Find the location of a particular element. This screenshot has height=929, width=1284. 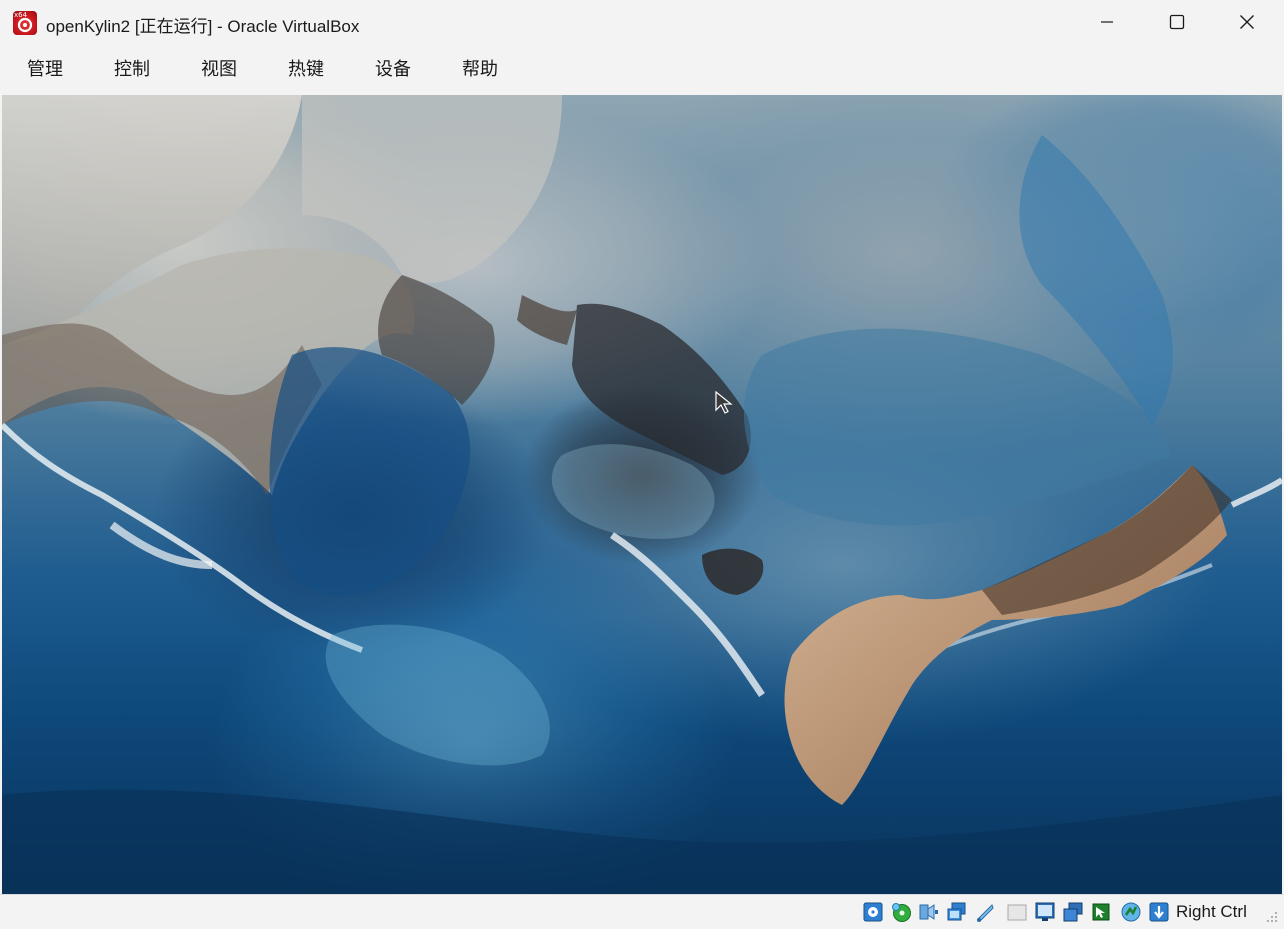

shared-folders-icon is located at coordinates (1017, 912).